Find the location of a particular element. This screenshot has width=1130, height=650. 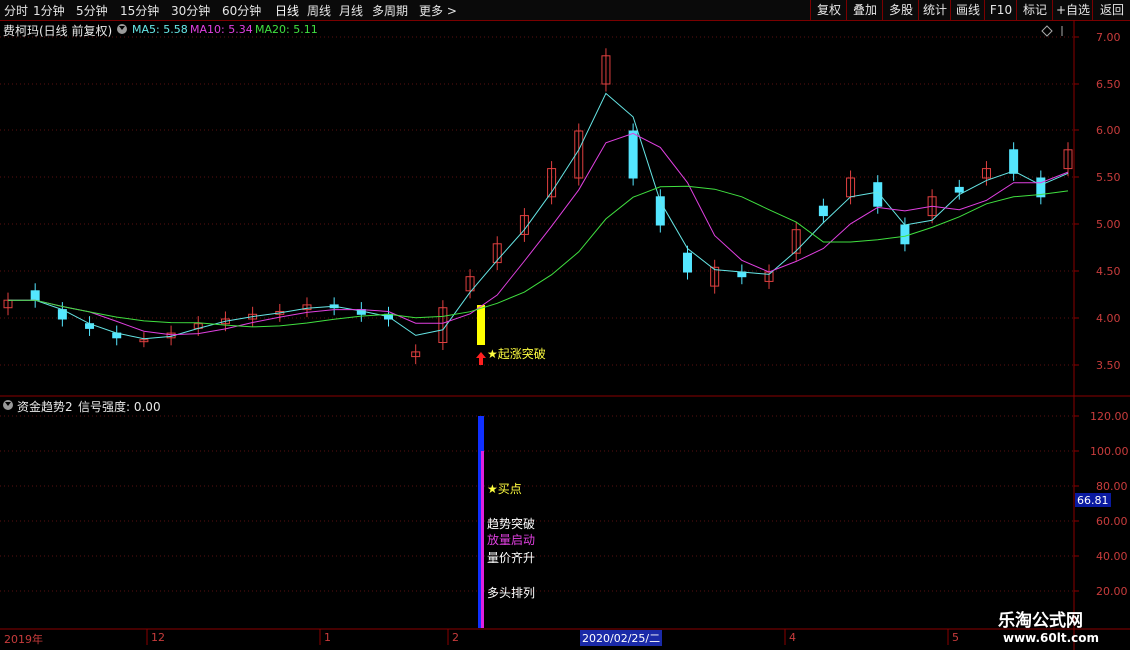

signal-bar-magenta is located at coordinates (482, 539).